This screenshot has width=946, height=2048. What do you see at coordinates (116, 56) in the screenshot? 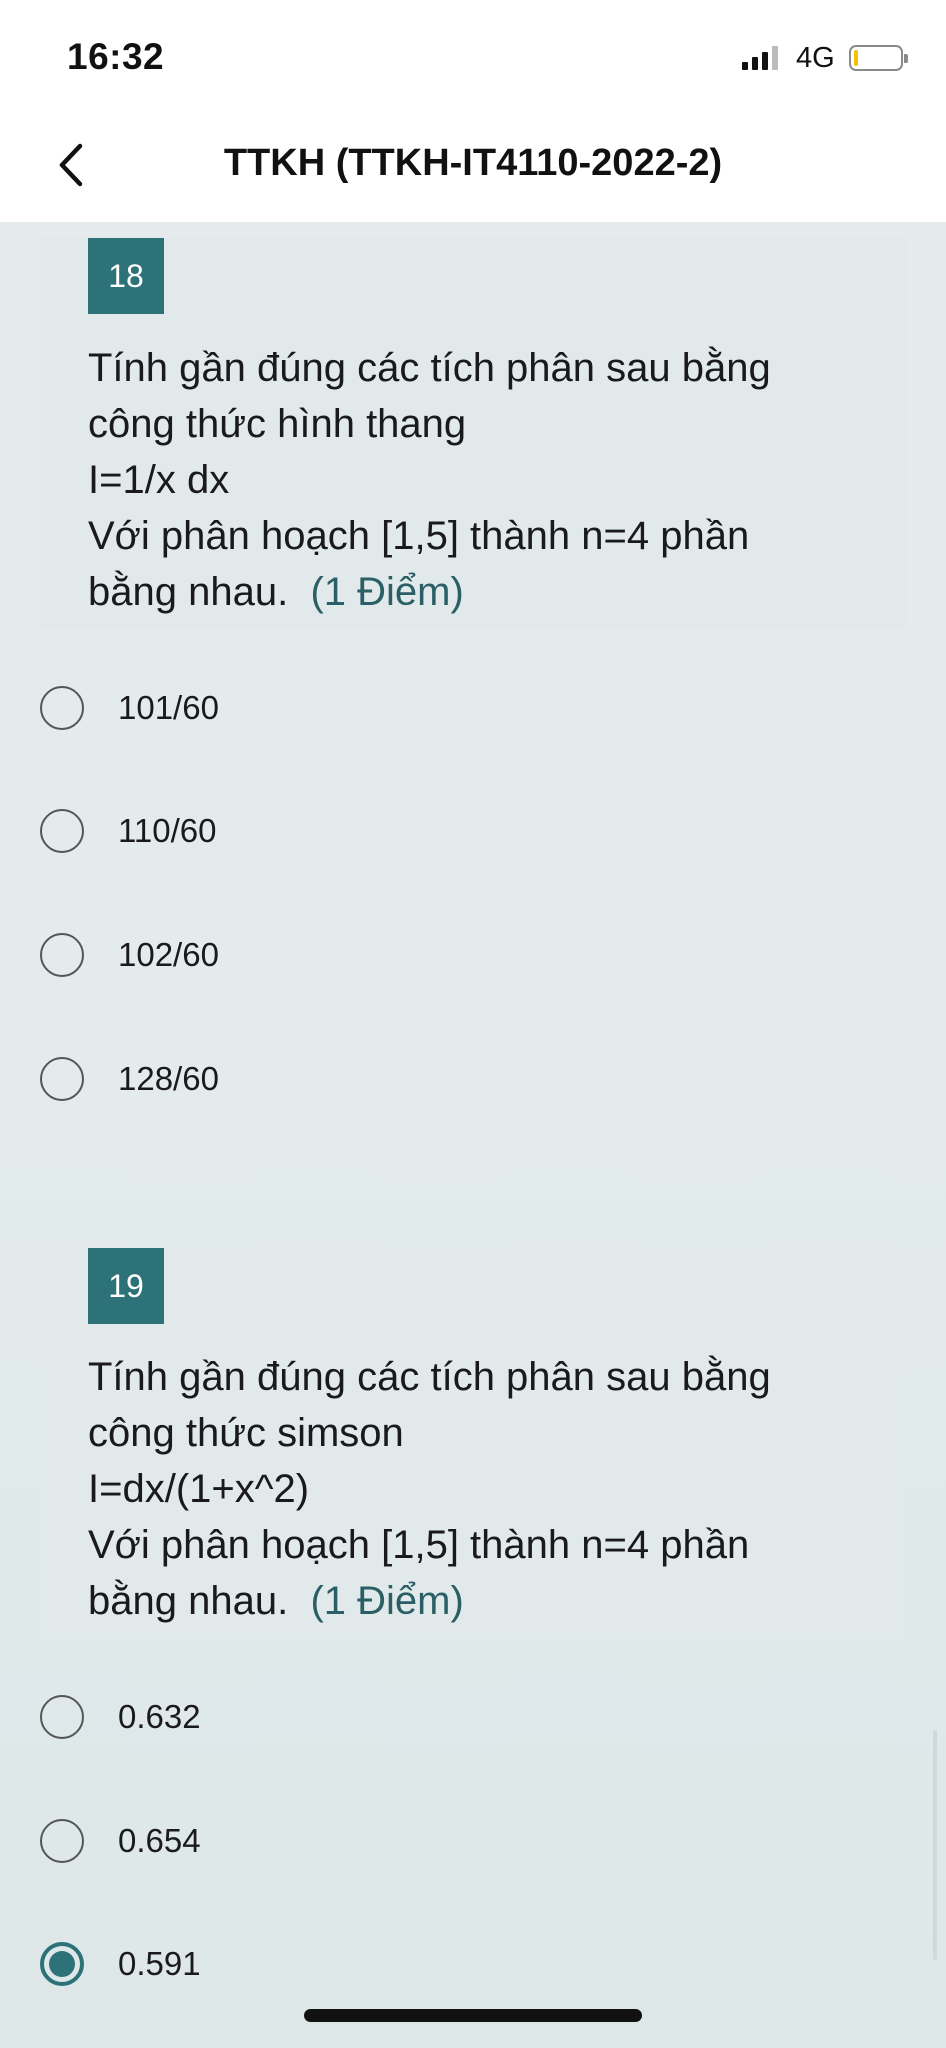
I see `status-time: 16:32` at bounding box center [116, 56].